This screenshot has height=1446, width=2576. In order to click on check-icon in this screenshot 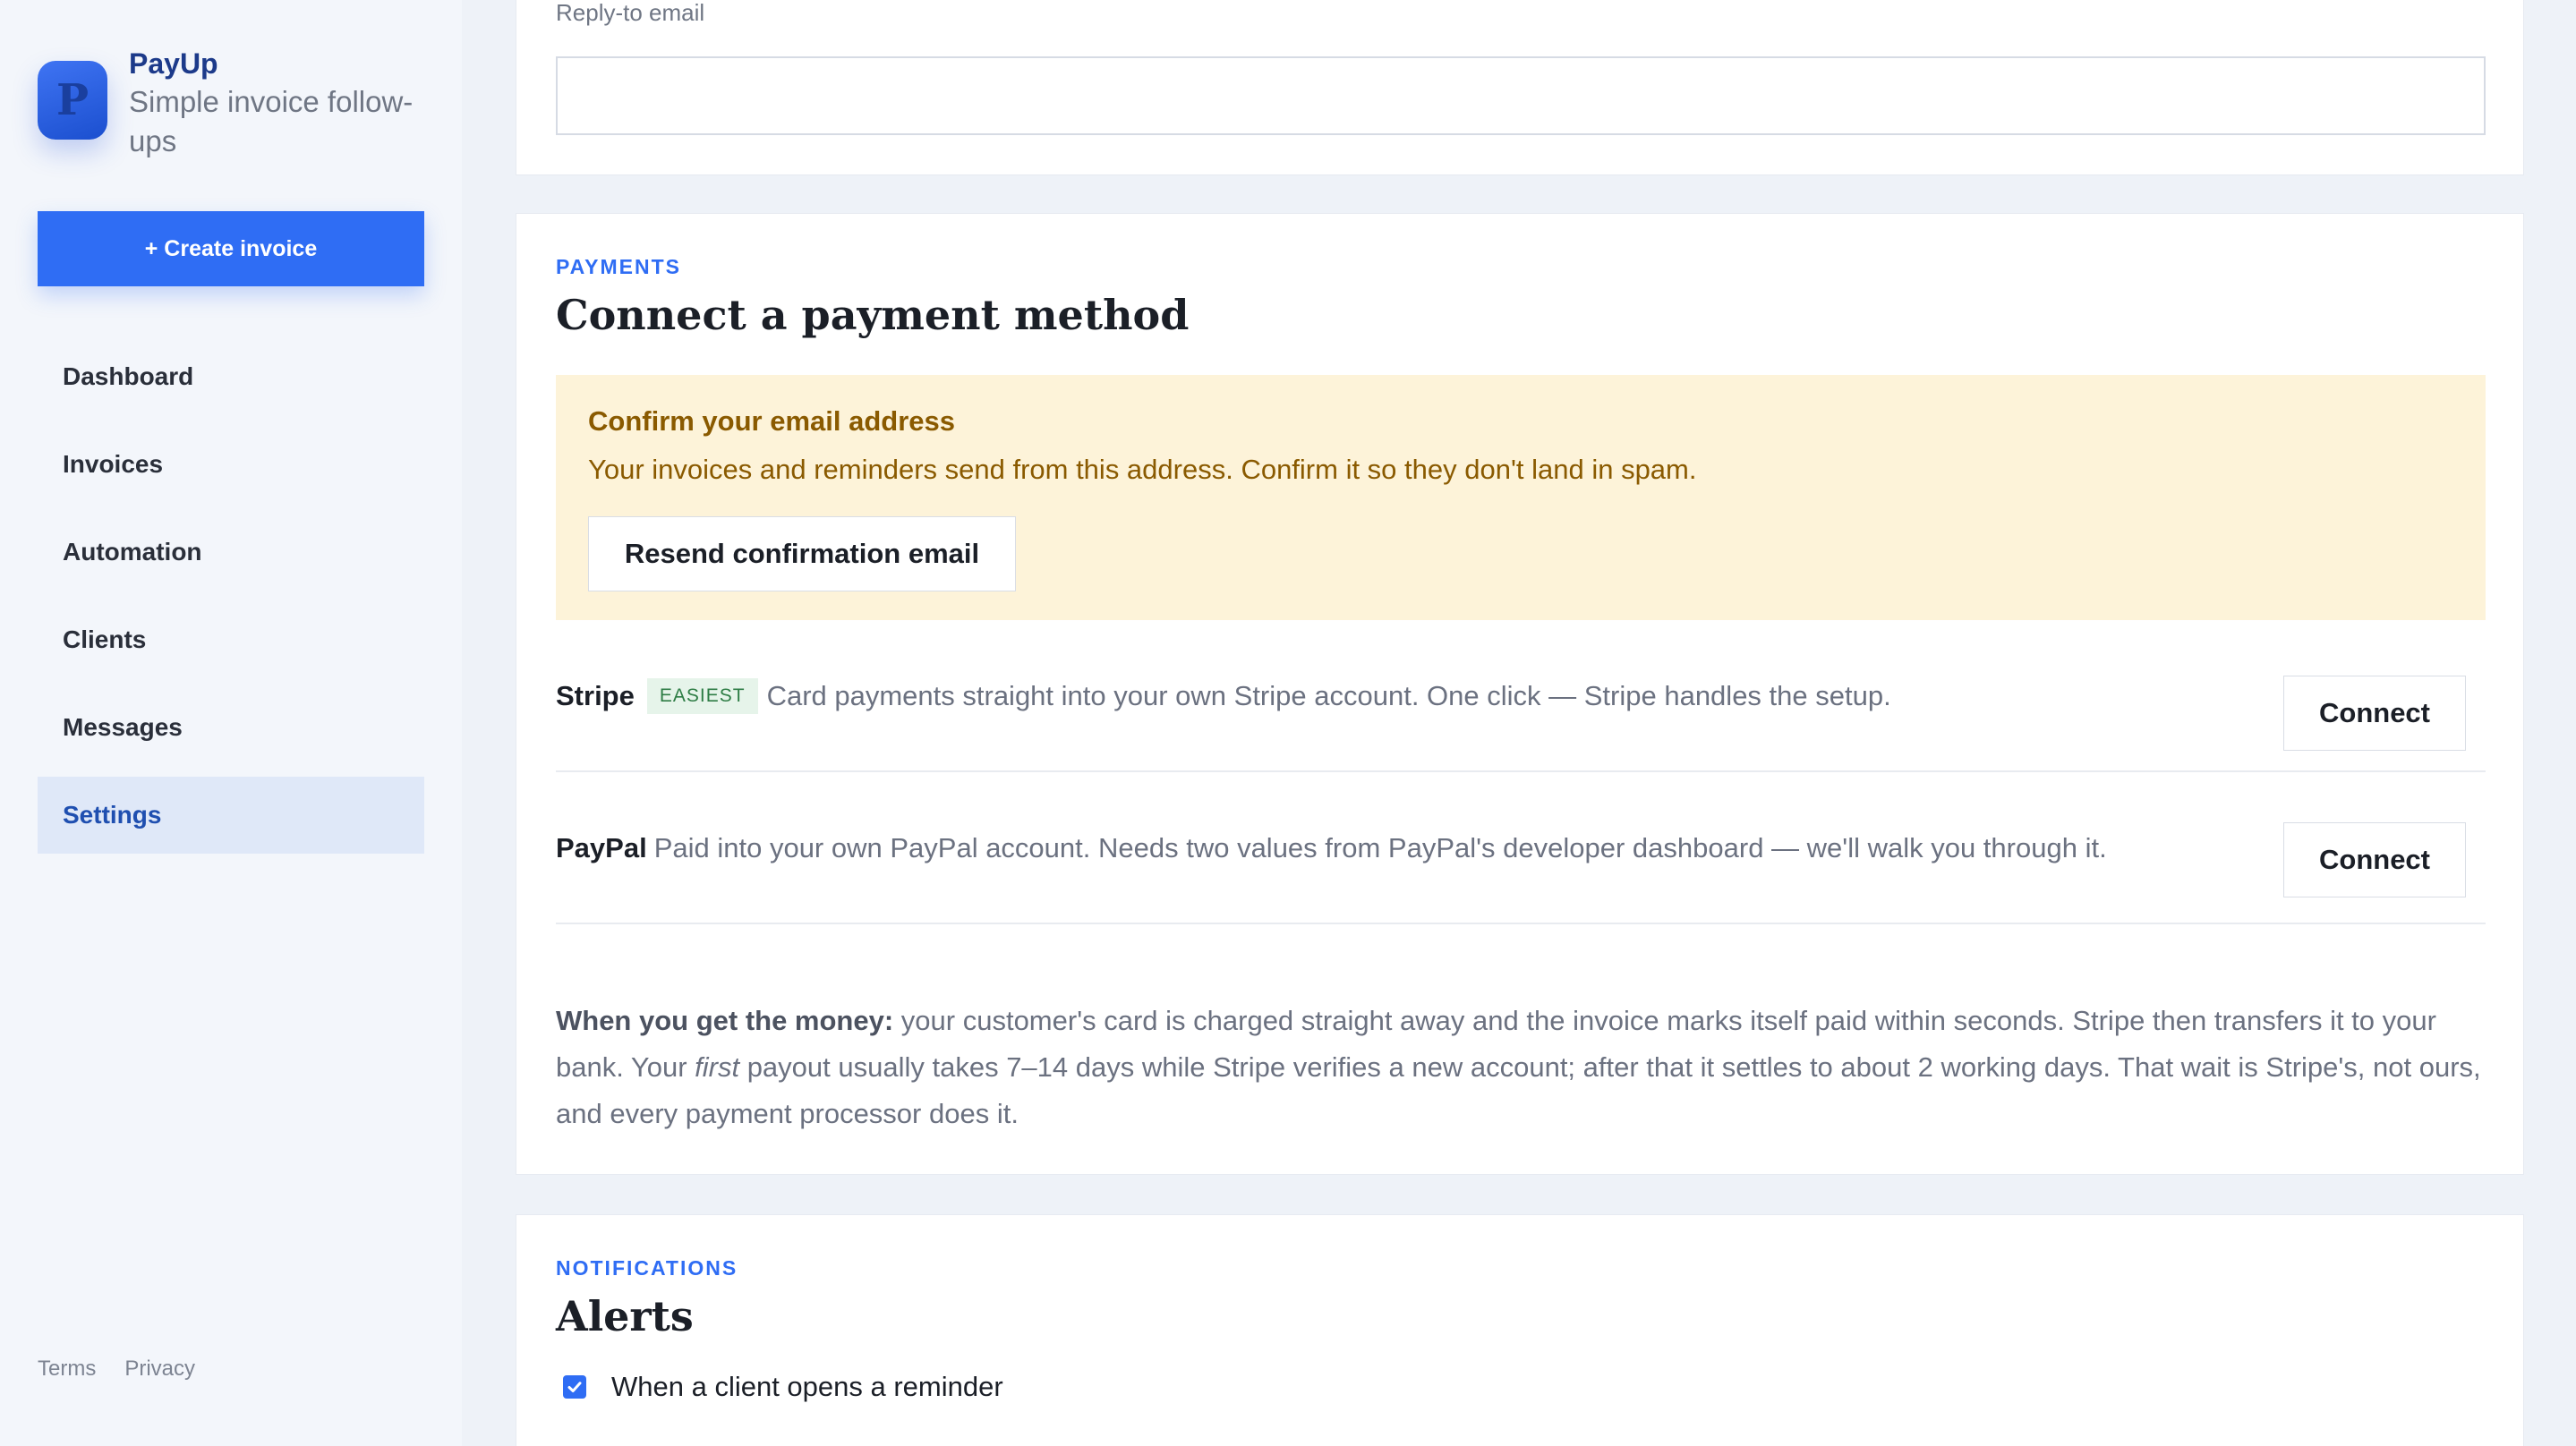, I will do `click(574, 1387)`.